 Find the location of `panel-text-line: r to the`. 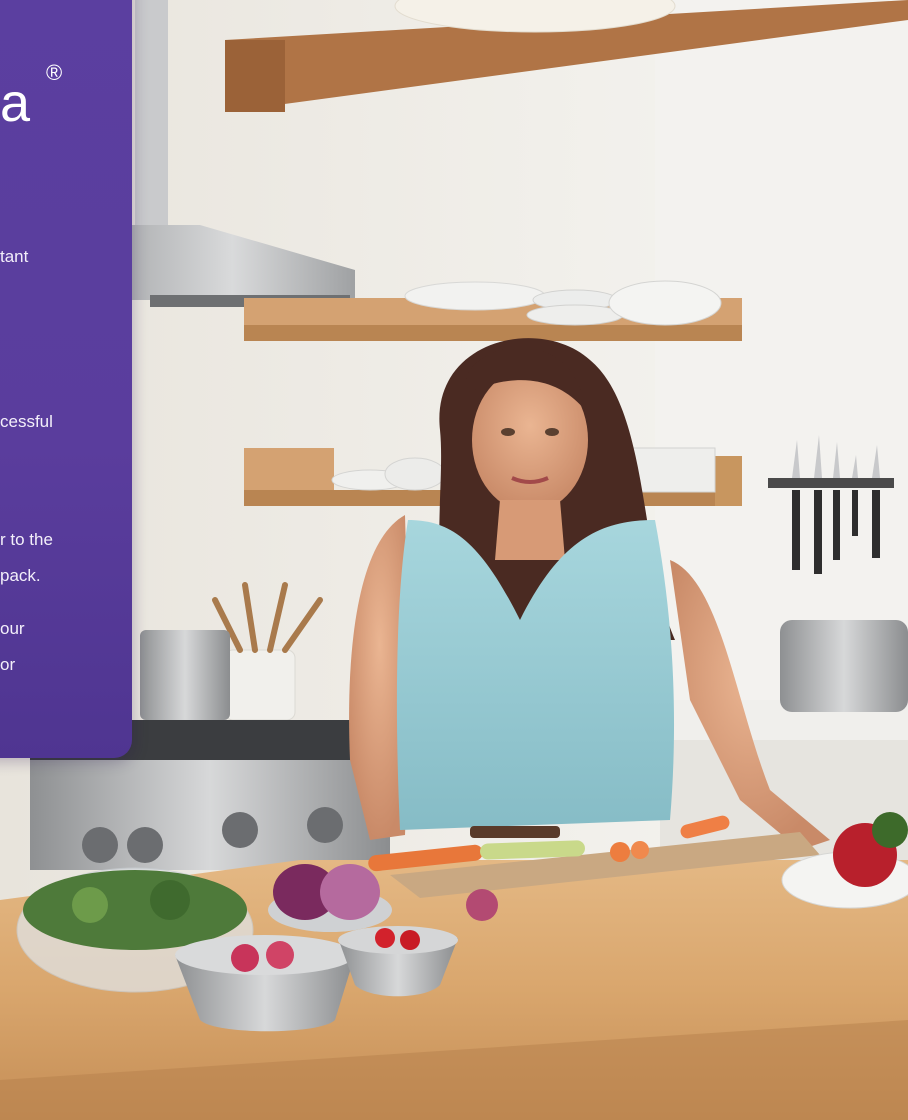

panel-text-line: r to the is located at coordinates (26, 539).